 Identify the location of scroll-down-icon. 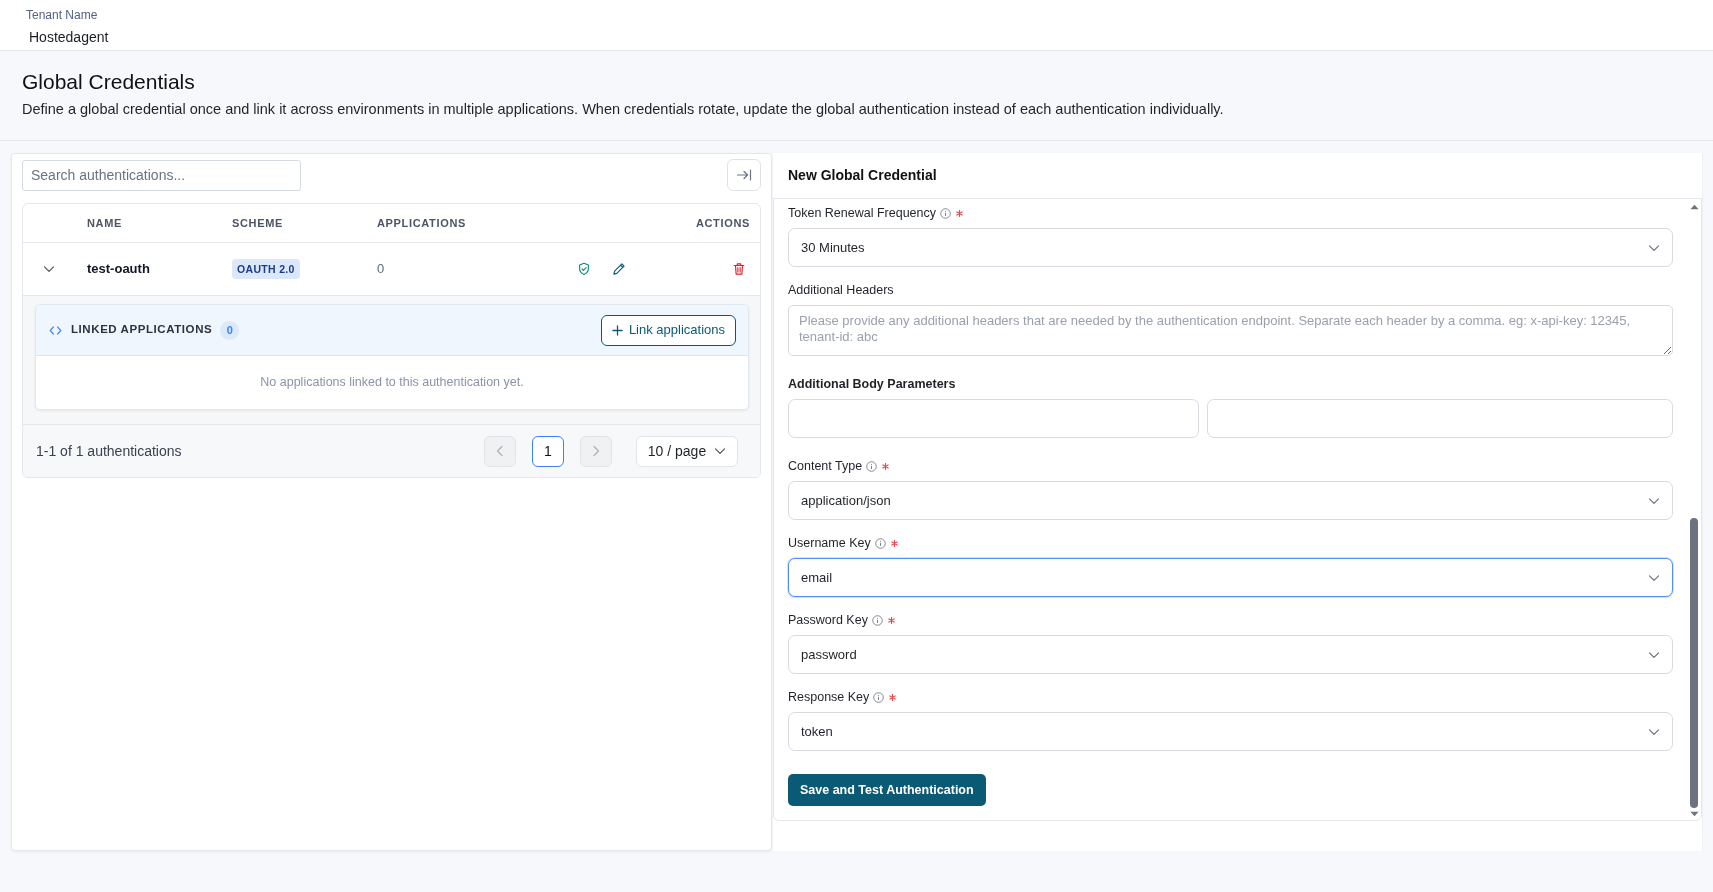
(1694, 814).